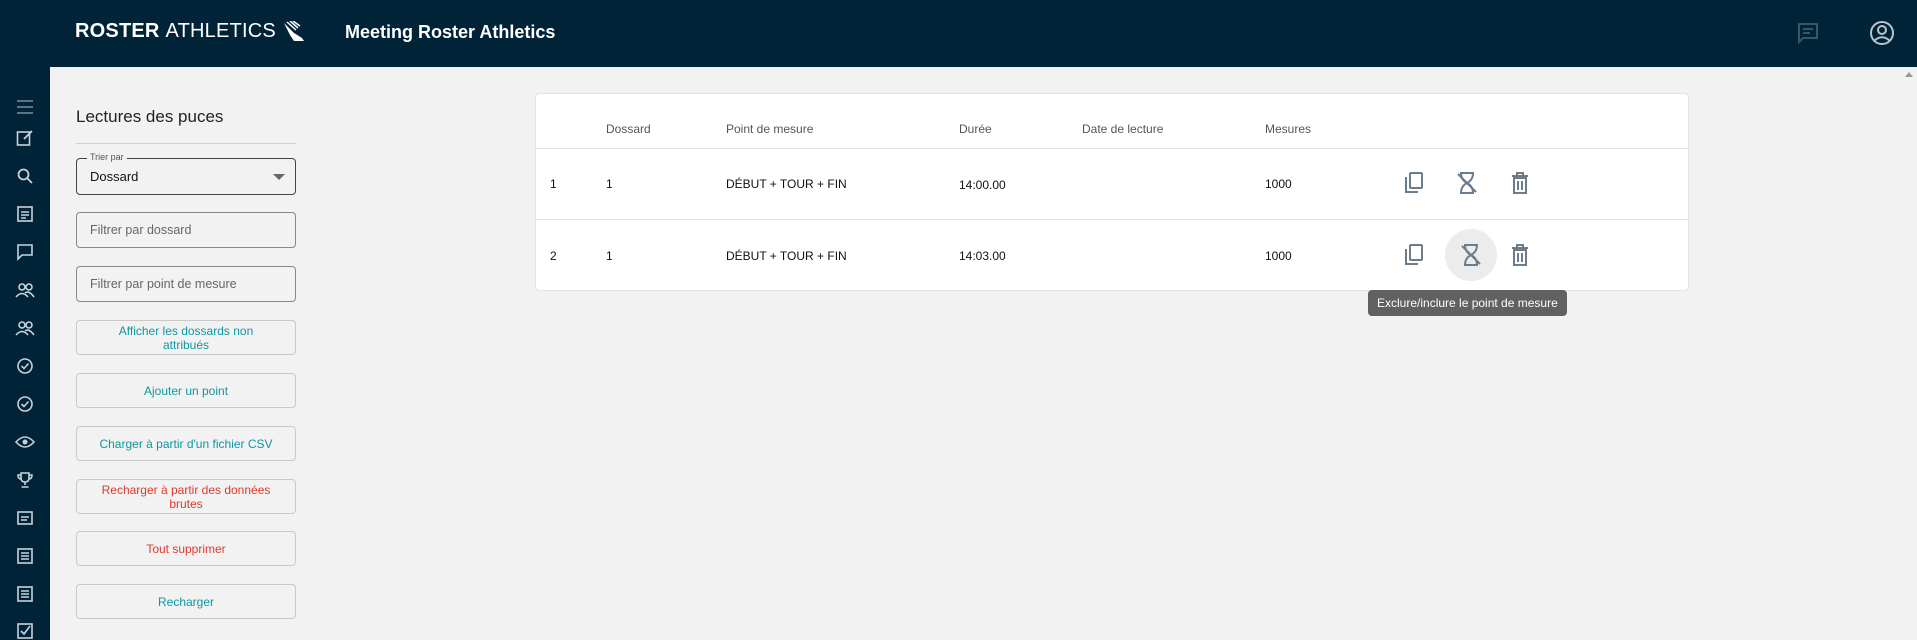  Describe the element at coordinates (25, 480) in the screenshot. I see `trophy-icon` at that location.